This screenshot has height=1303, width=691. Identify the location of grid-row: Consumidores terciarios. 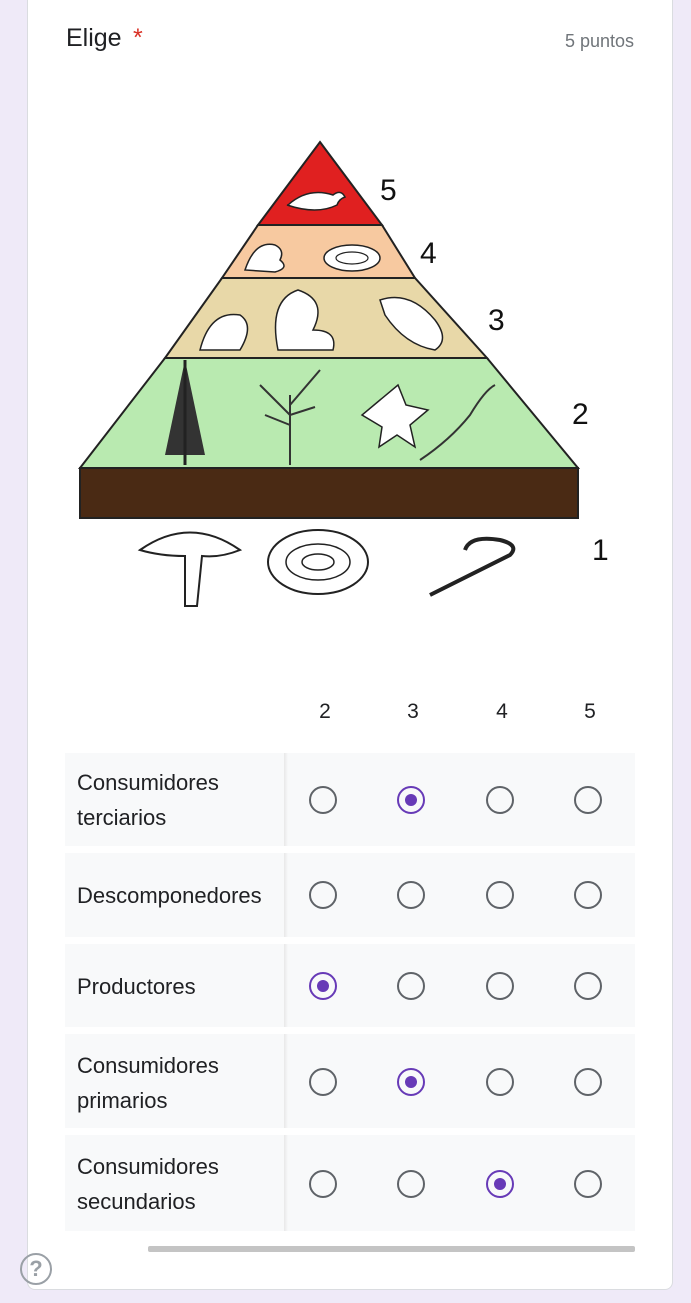
(350, 799).